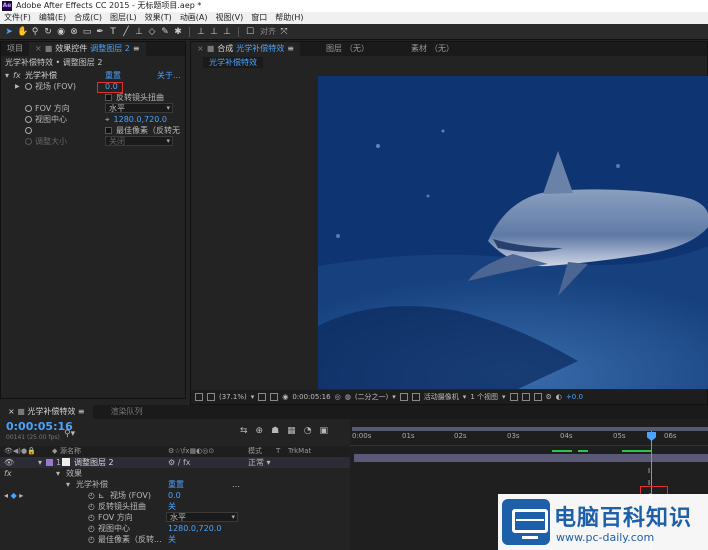  I want to click on clone-stamp-tool-icon: ⊥, so click(139, 32).